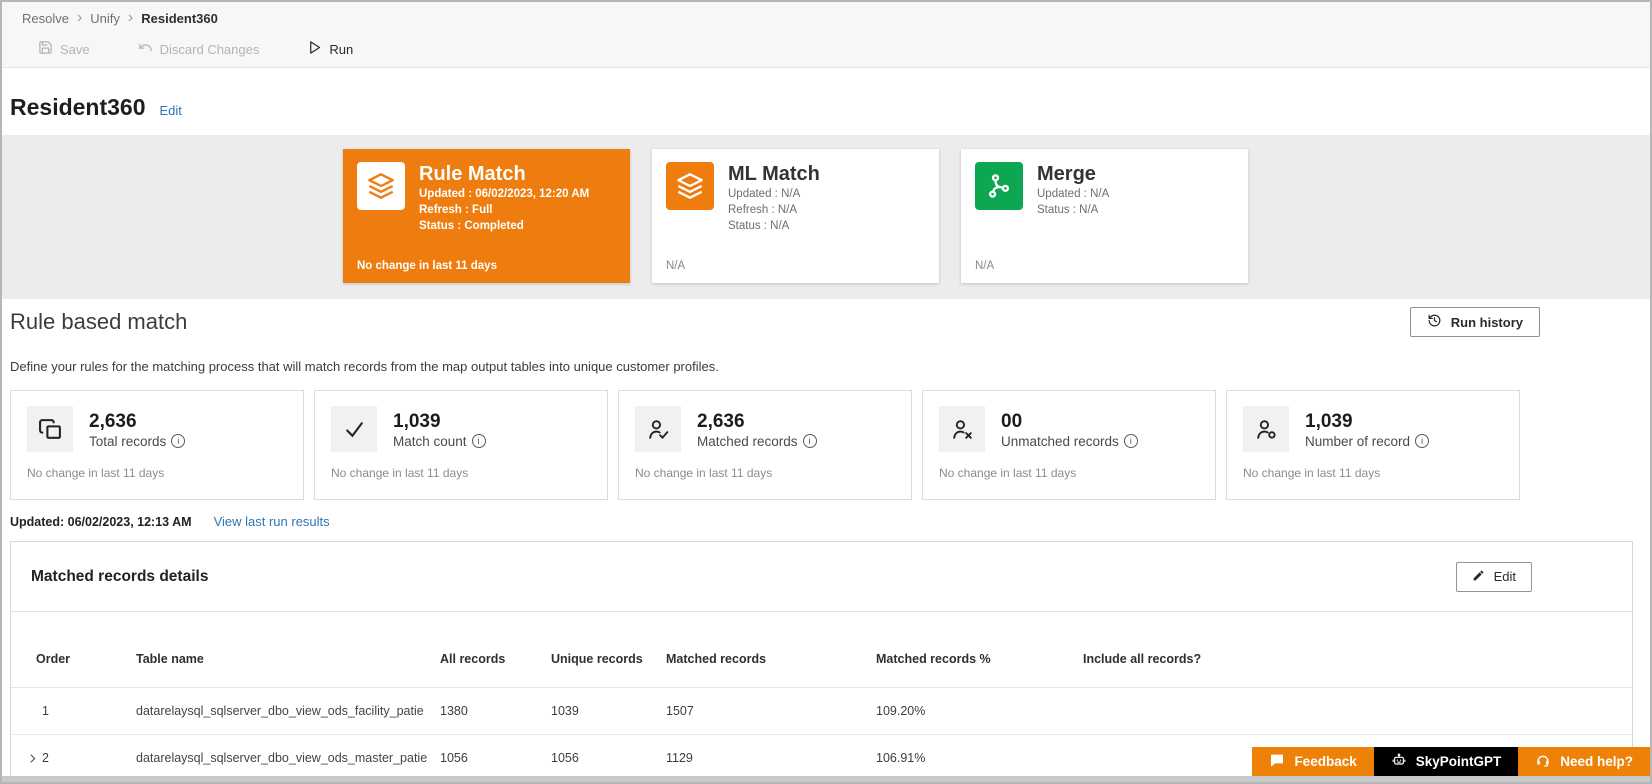 The height and width of the screenshot is (784, 1652). Describe the element at coordinates (764, 194) in the screenshot. I see `ml-match-updated: Updated : N/A` at that location.